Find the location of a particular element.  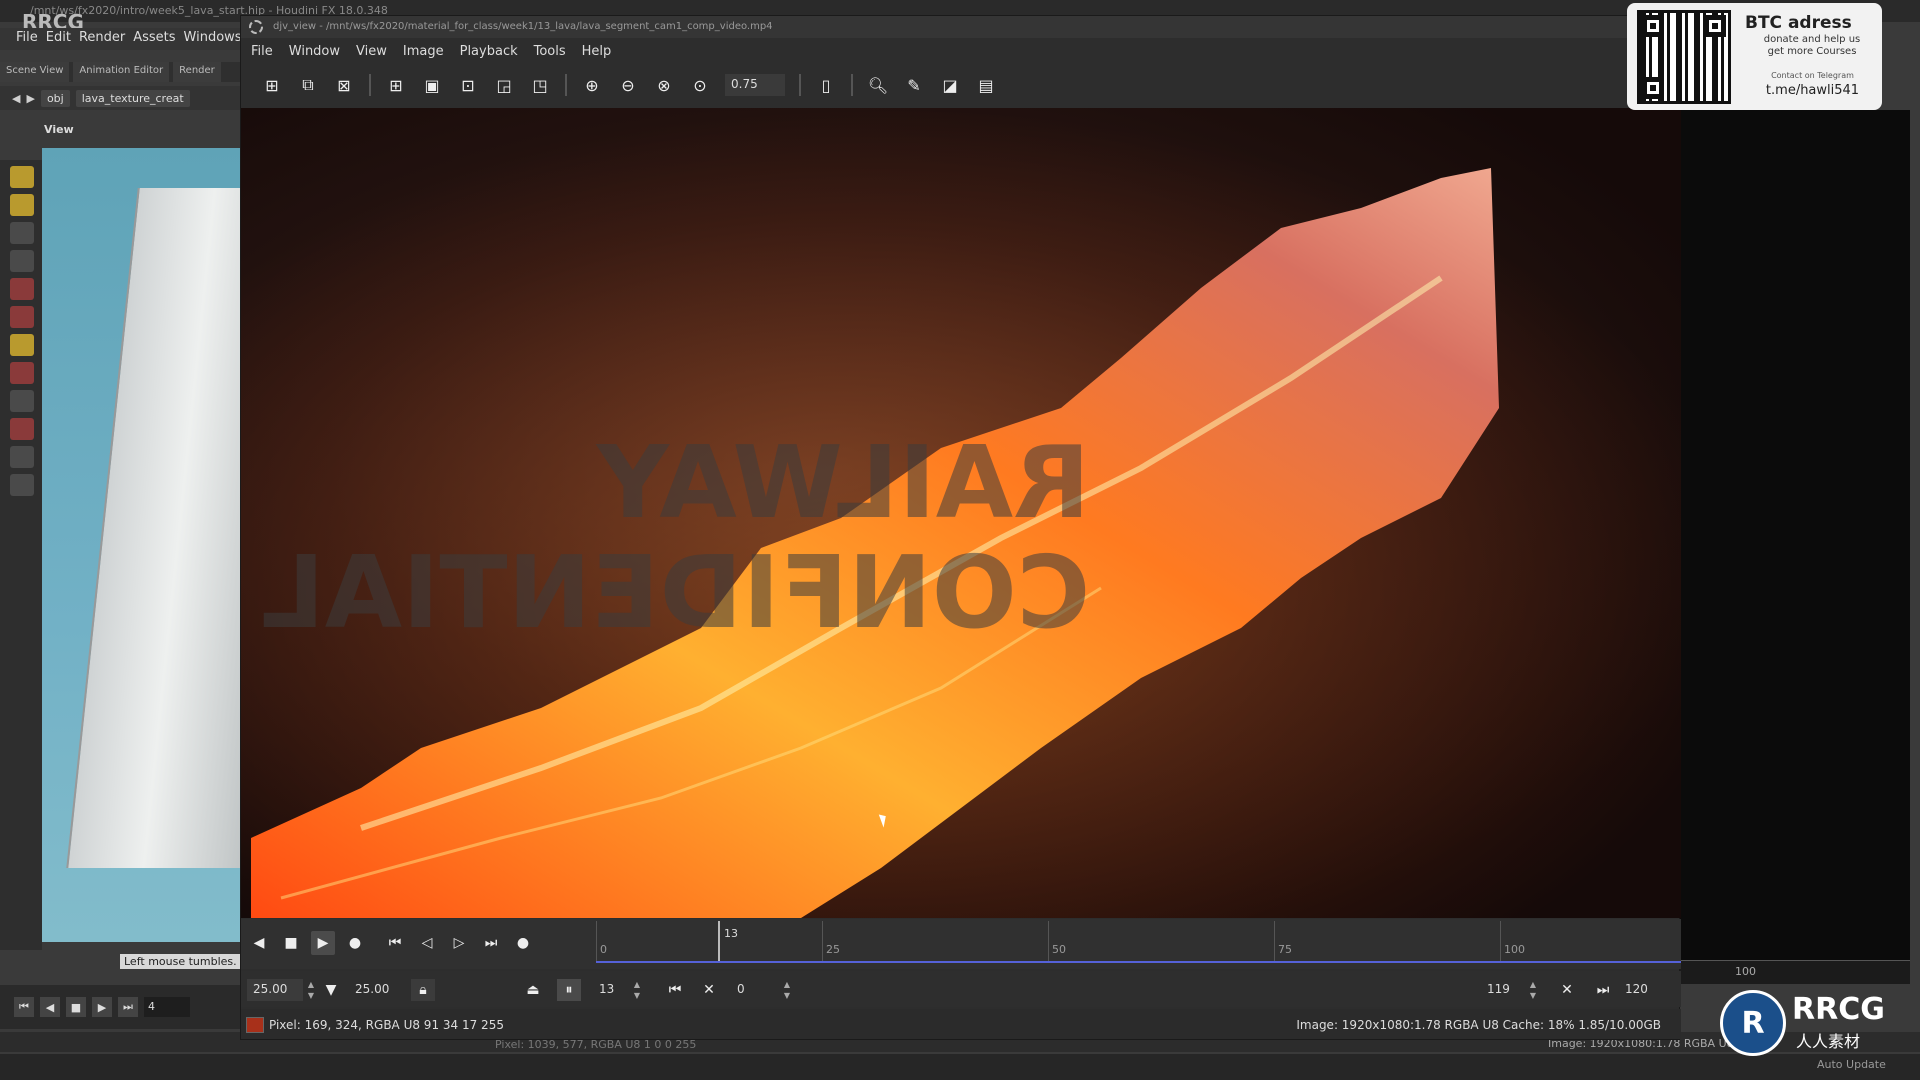

view-tool-icon is located at coordinates (22, 401).